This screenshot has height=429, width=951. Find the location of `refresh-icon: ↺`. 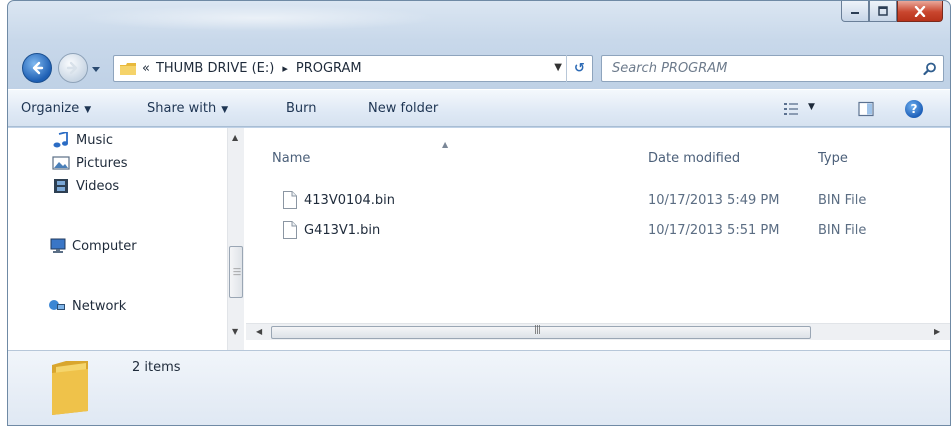

refresh-icon: ↺ is located at coordinates (579, 68).